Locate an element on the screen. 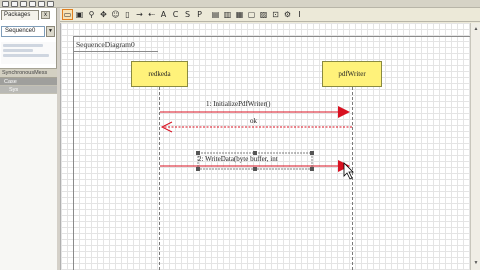 The width and height of the screenshot is (480, 270). select-icon: ▭ is located at coordinates (67, 14).